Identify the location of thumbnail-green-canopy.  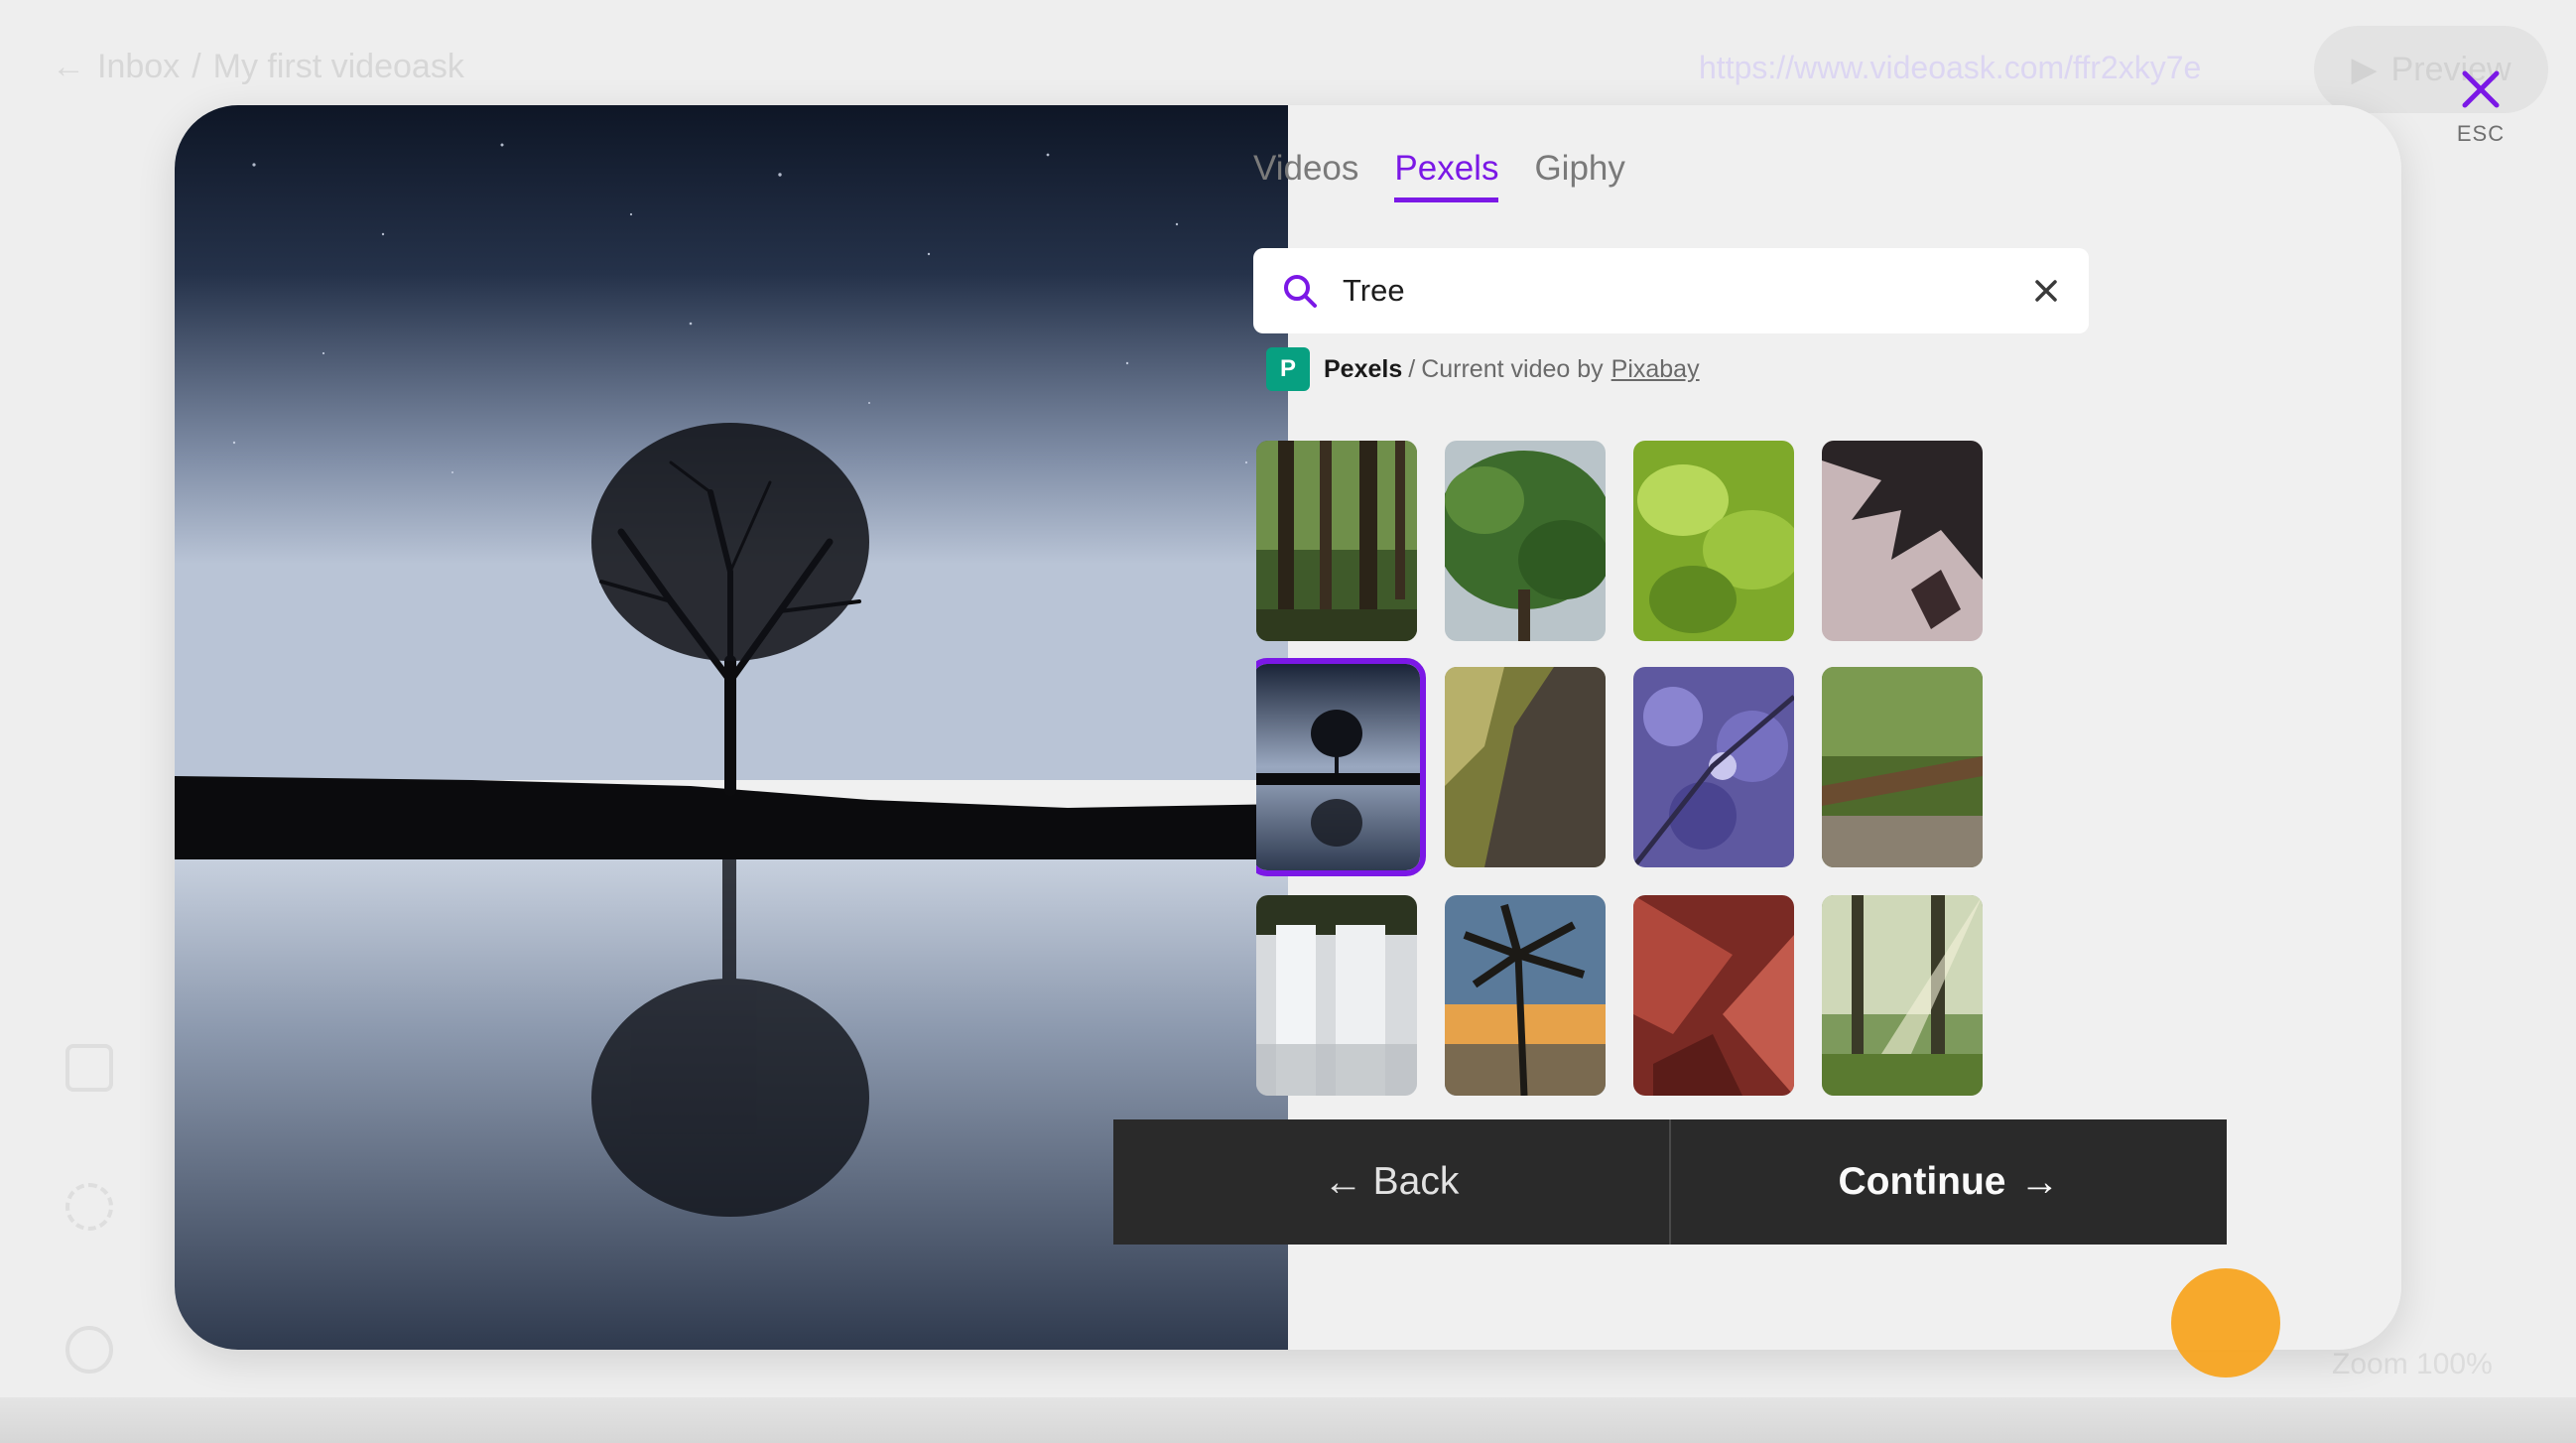
(1526, 541).